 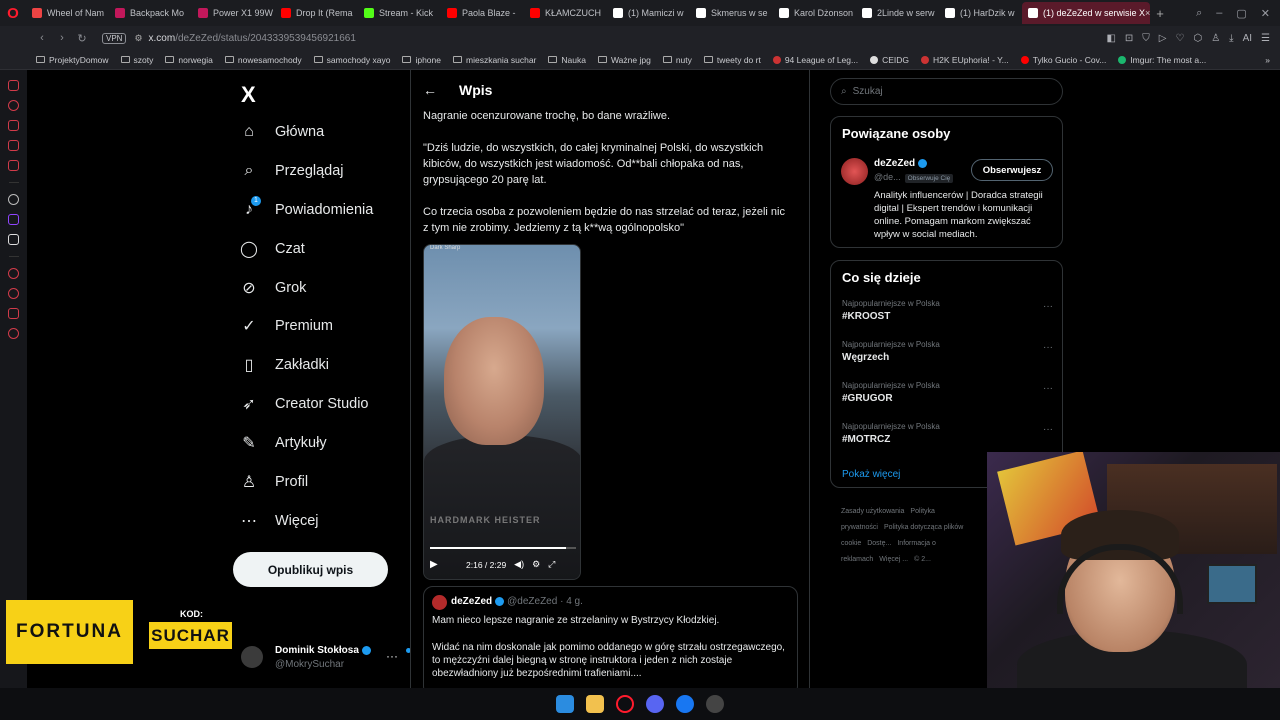 What do you see at coordinates (949, 439) in the screenshot?
I see `trend-item: Najpopularniejsze w Polska #MOTRCZ ···` at bounding box center [949, 439].